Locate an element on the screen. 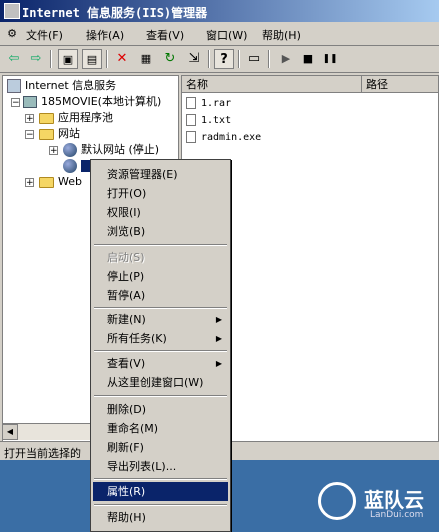 The image size is (439, 532). menu-action: 操作(A) is located at coordinates (105, 35).